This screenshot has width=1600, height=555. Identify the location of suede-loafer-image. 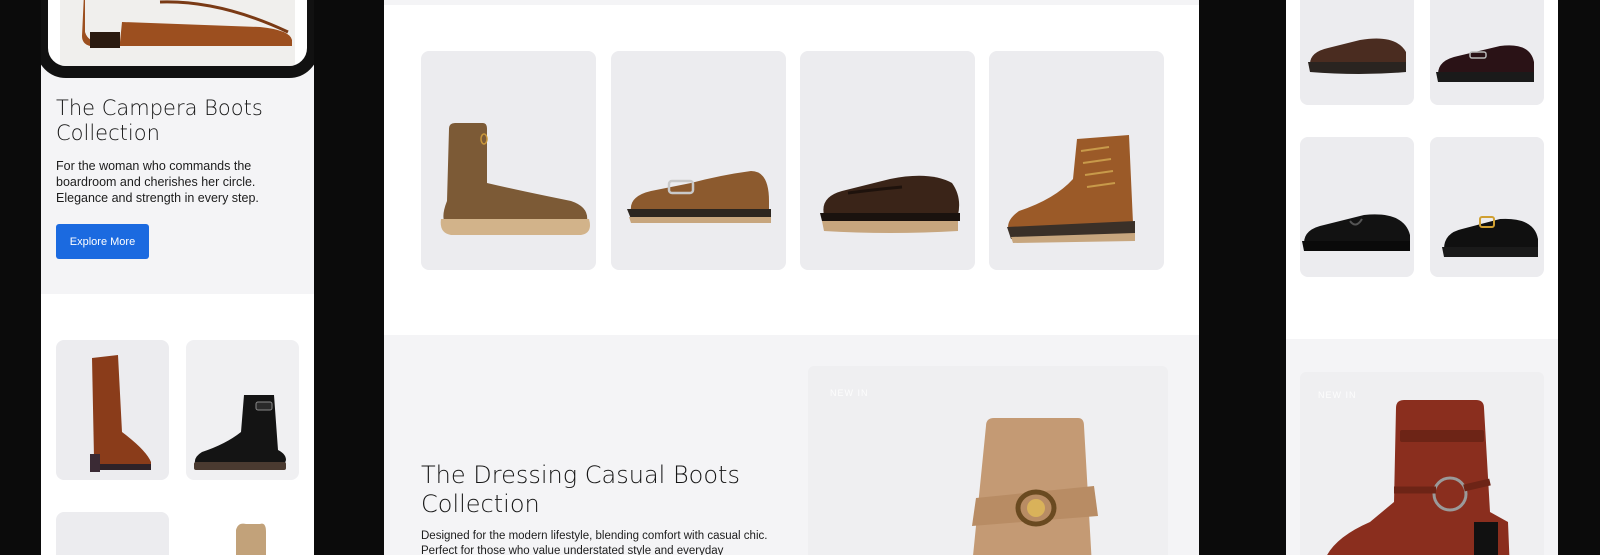
(699, 197).